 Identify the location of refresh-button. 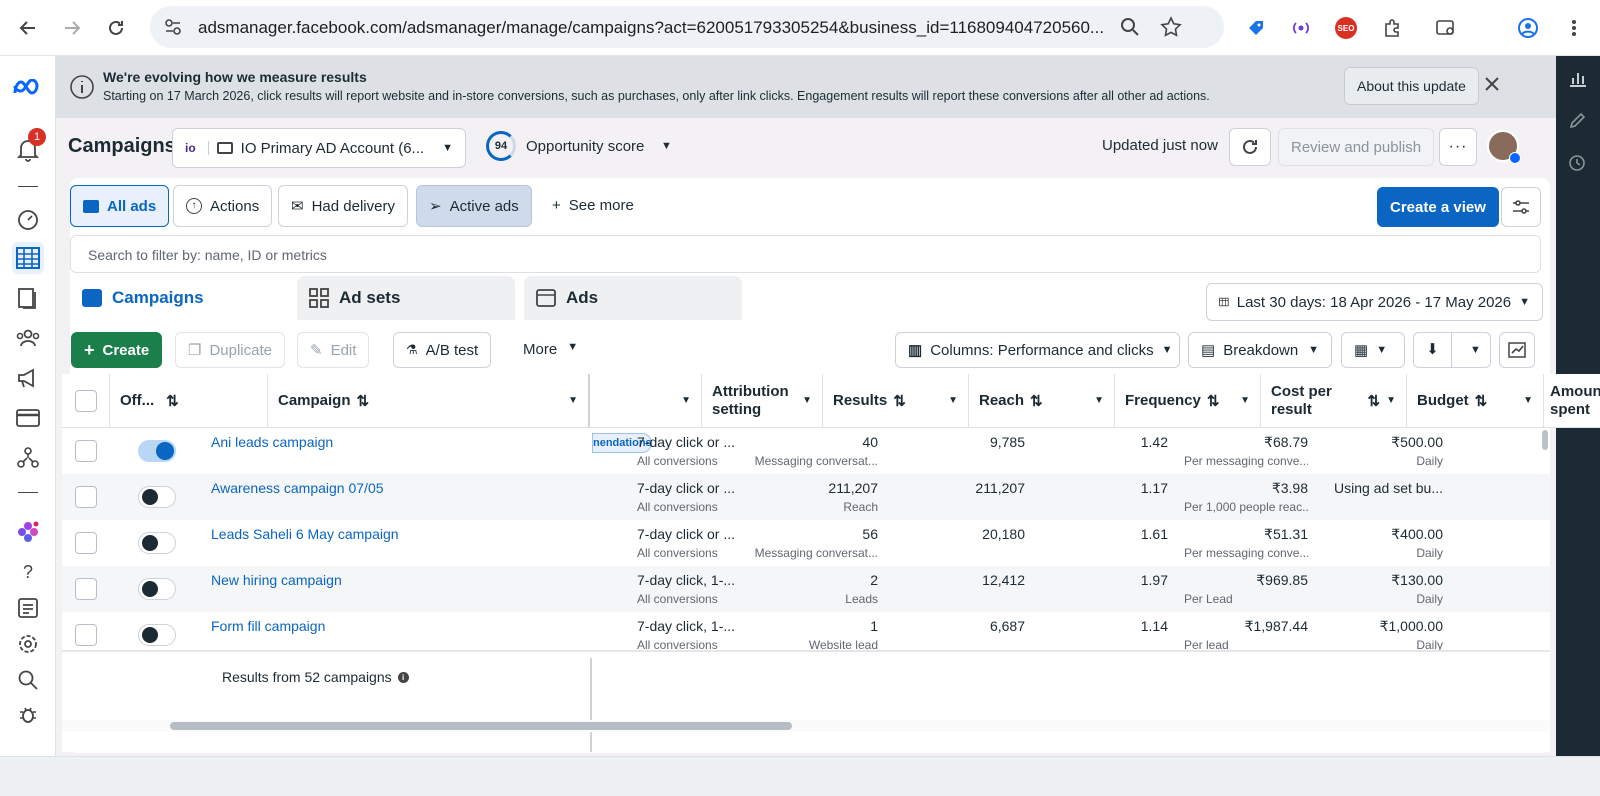
(1250, 147).